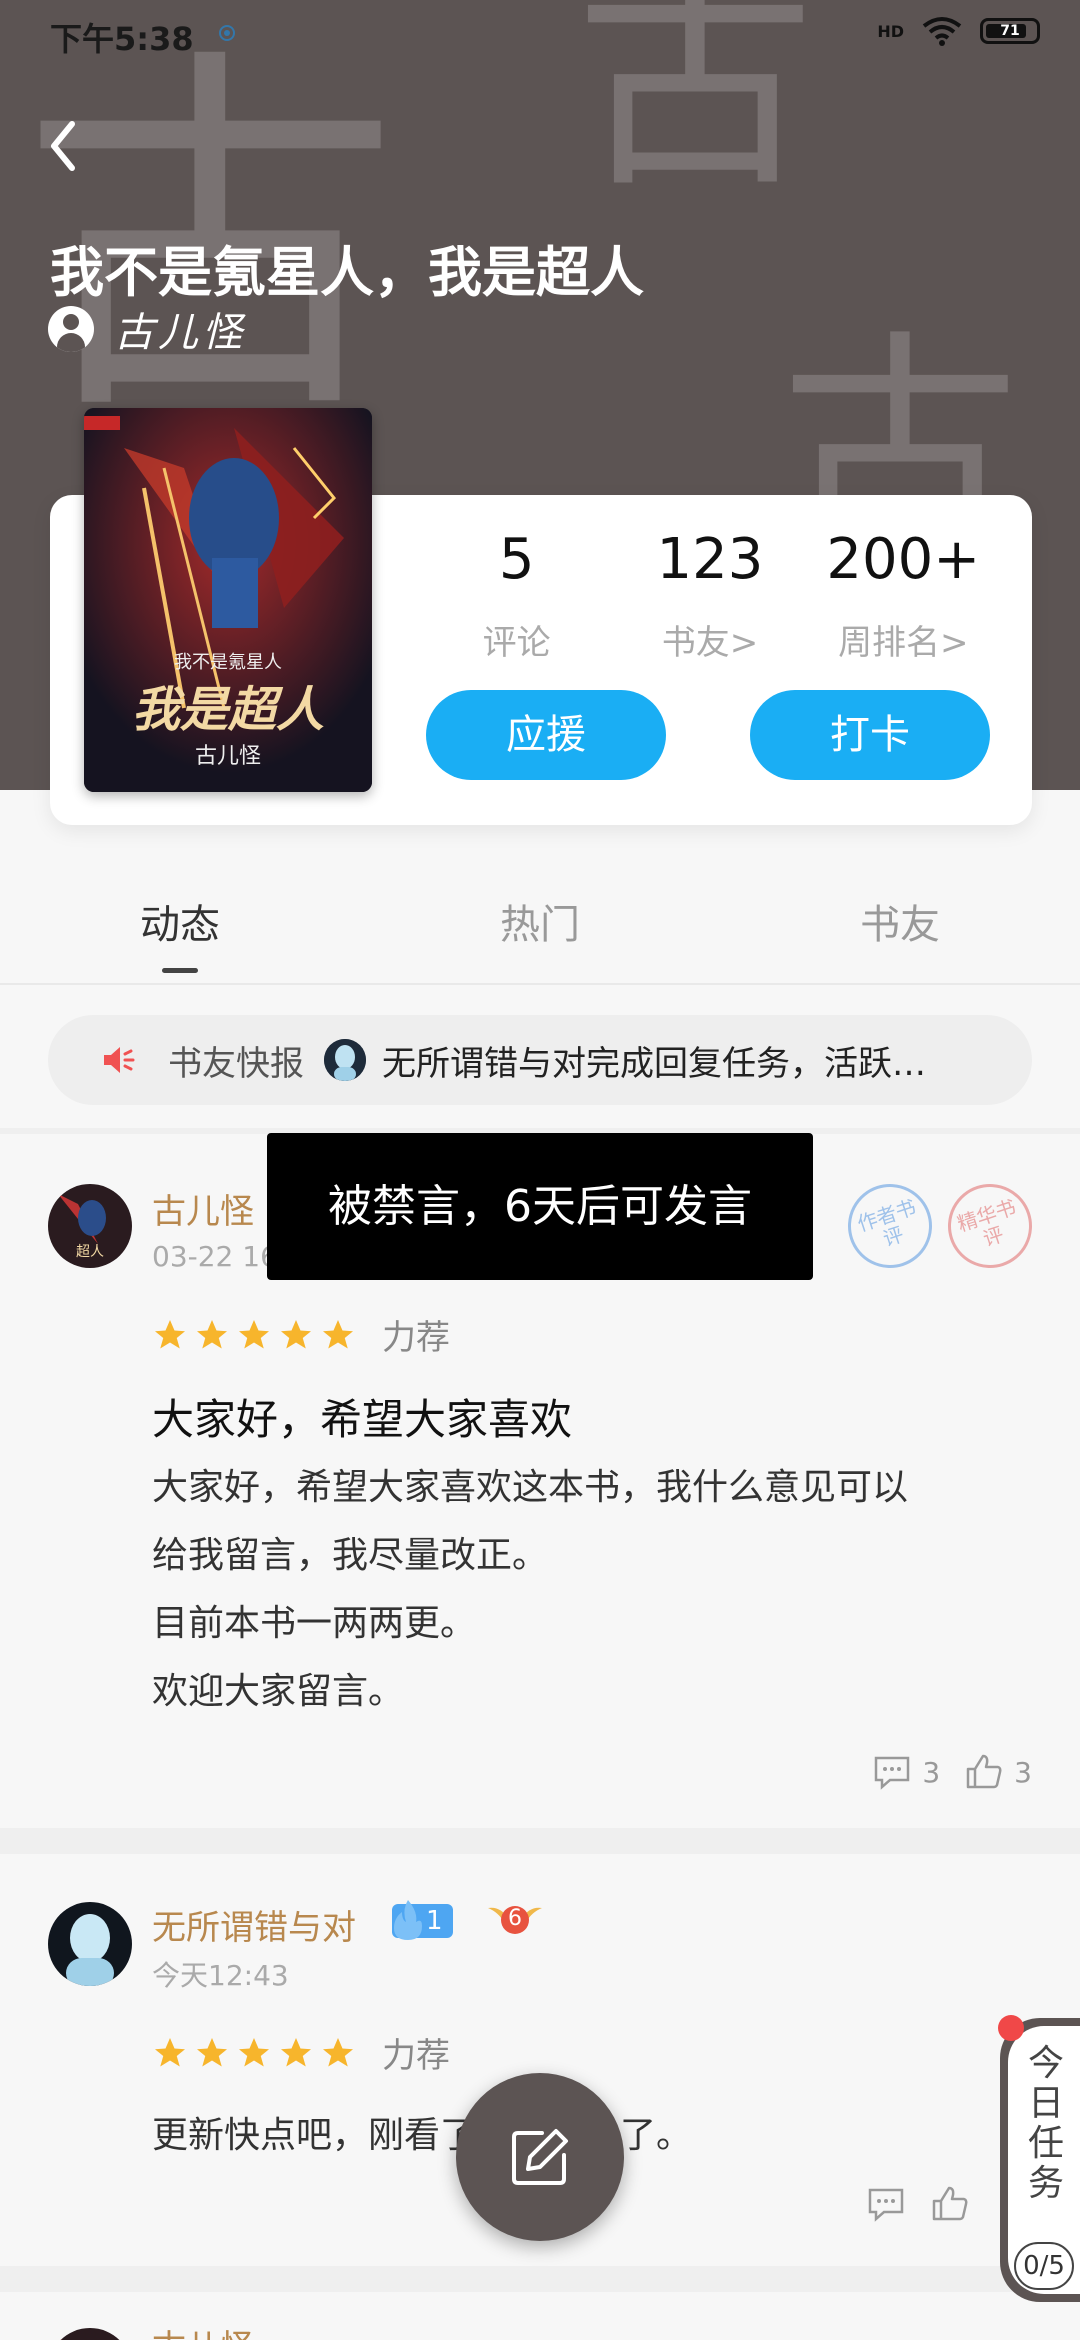 This screenshot has width=1080, height=2340. What do you see at coordinates (1011, 2028) in the screenshot?
I see `notification-dot` at bounding box center [1011, 2028].